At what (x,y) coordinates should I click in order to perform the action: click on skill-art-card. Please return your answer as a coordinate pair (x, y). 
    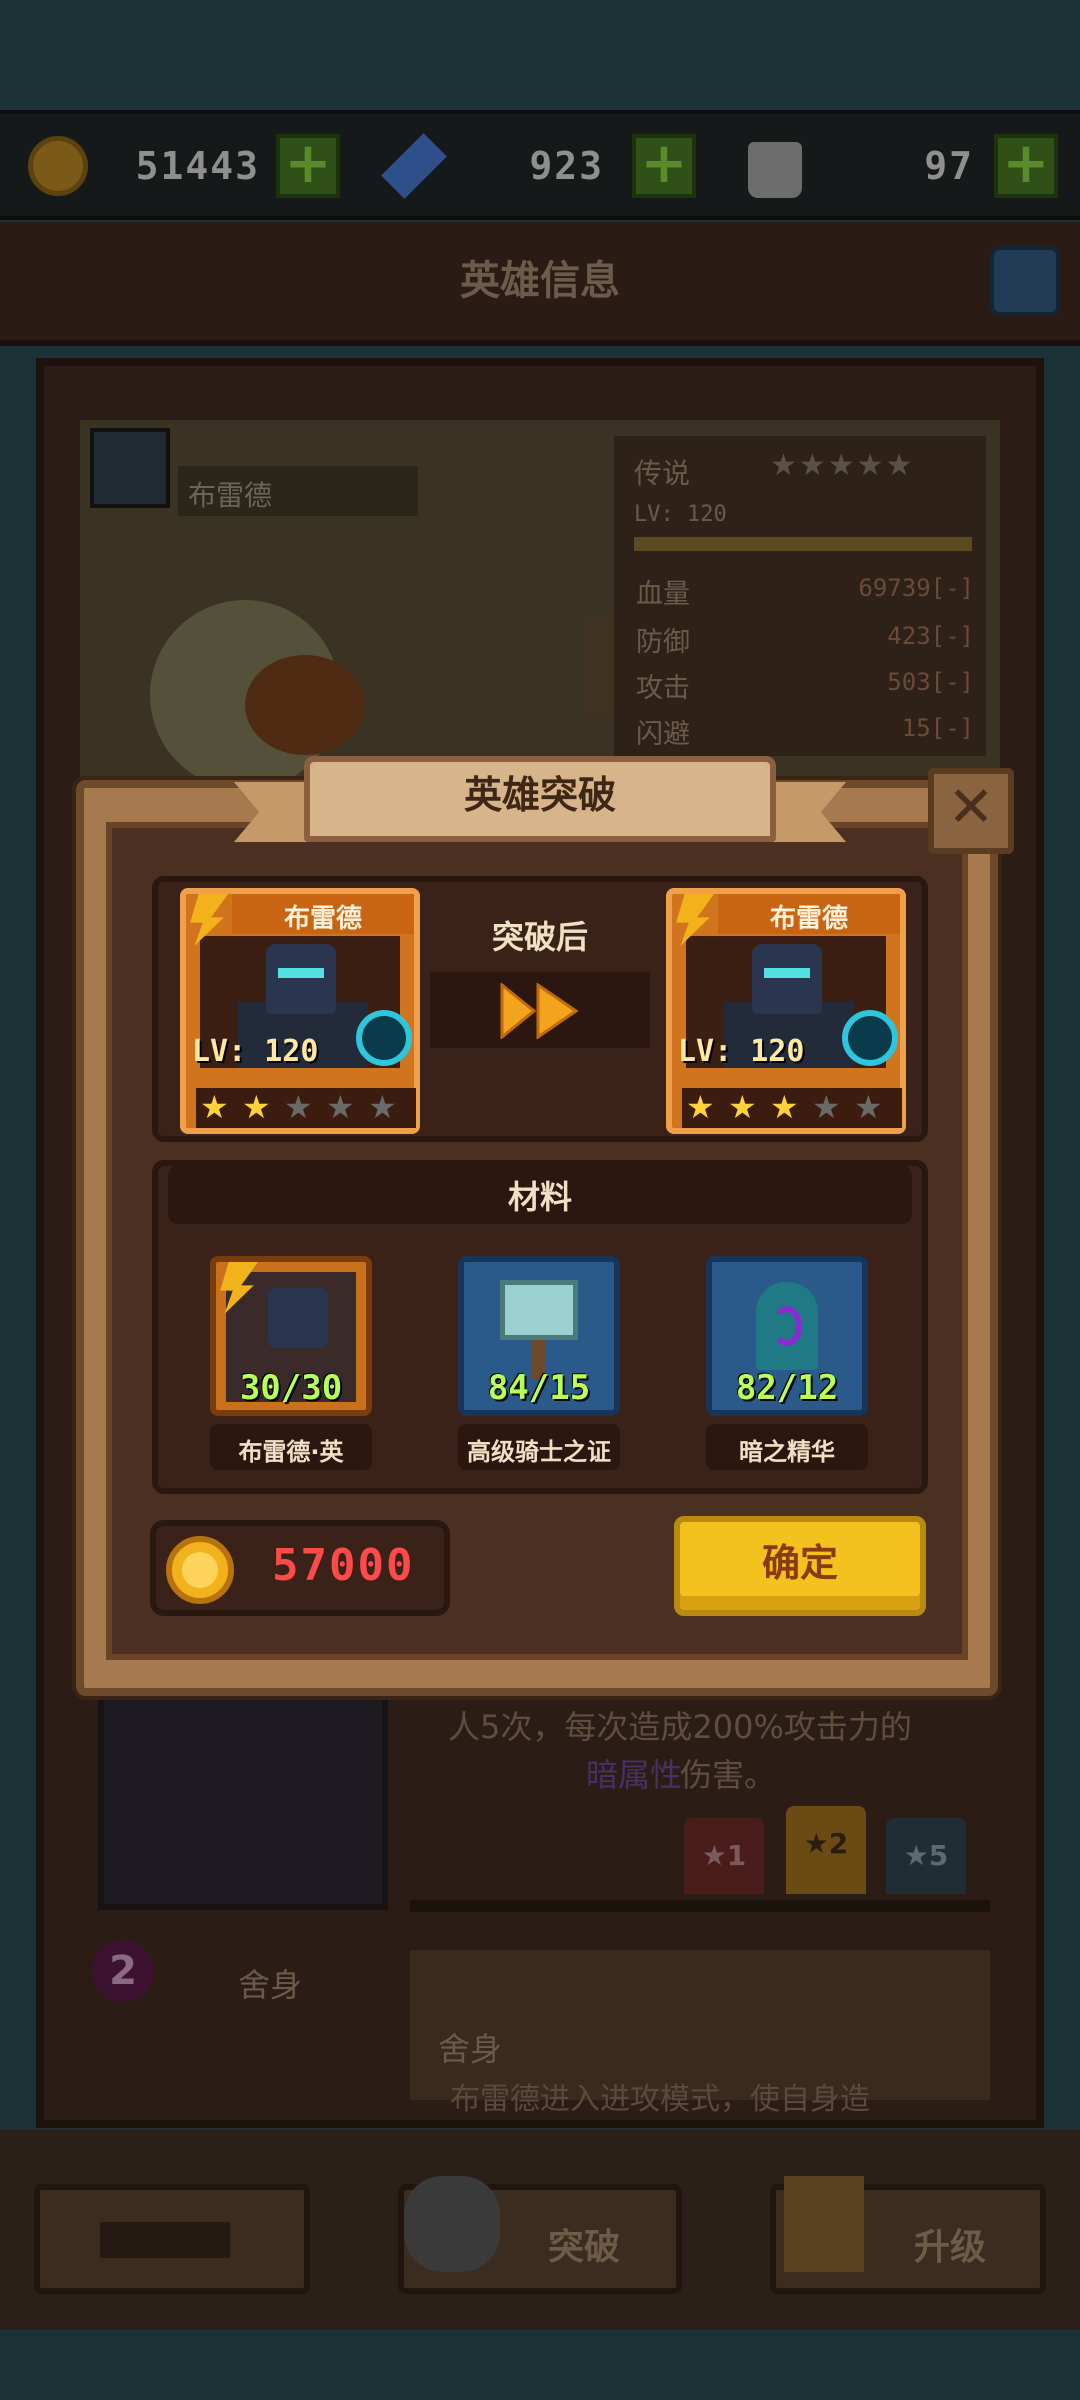
    Looking at the image, I should click on (243, 1800).